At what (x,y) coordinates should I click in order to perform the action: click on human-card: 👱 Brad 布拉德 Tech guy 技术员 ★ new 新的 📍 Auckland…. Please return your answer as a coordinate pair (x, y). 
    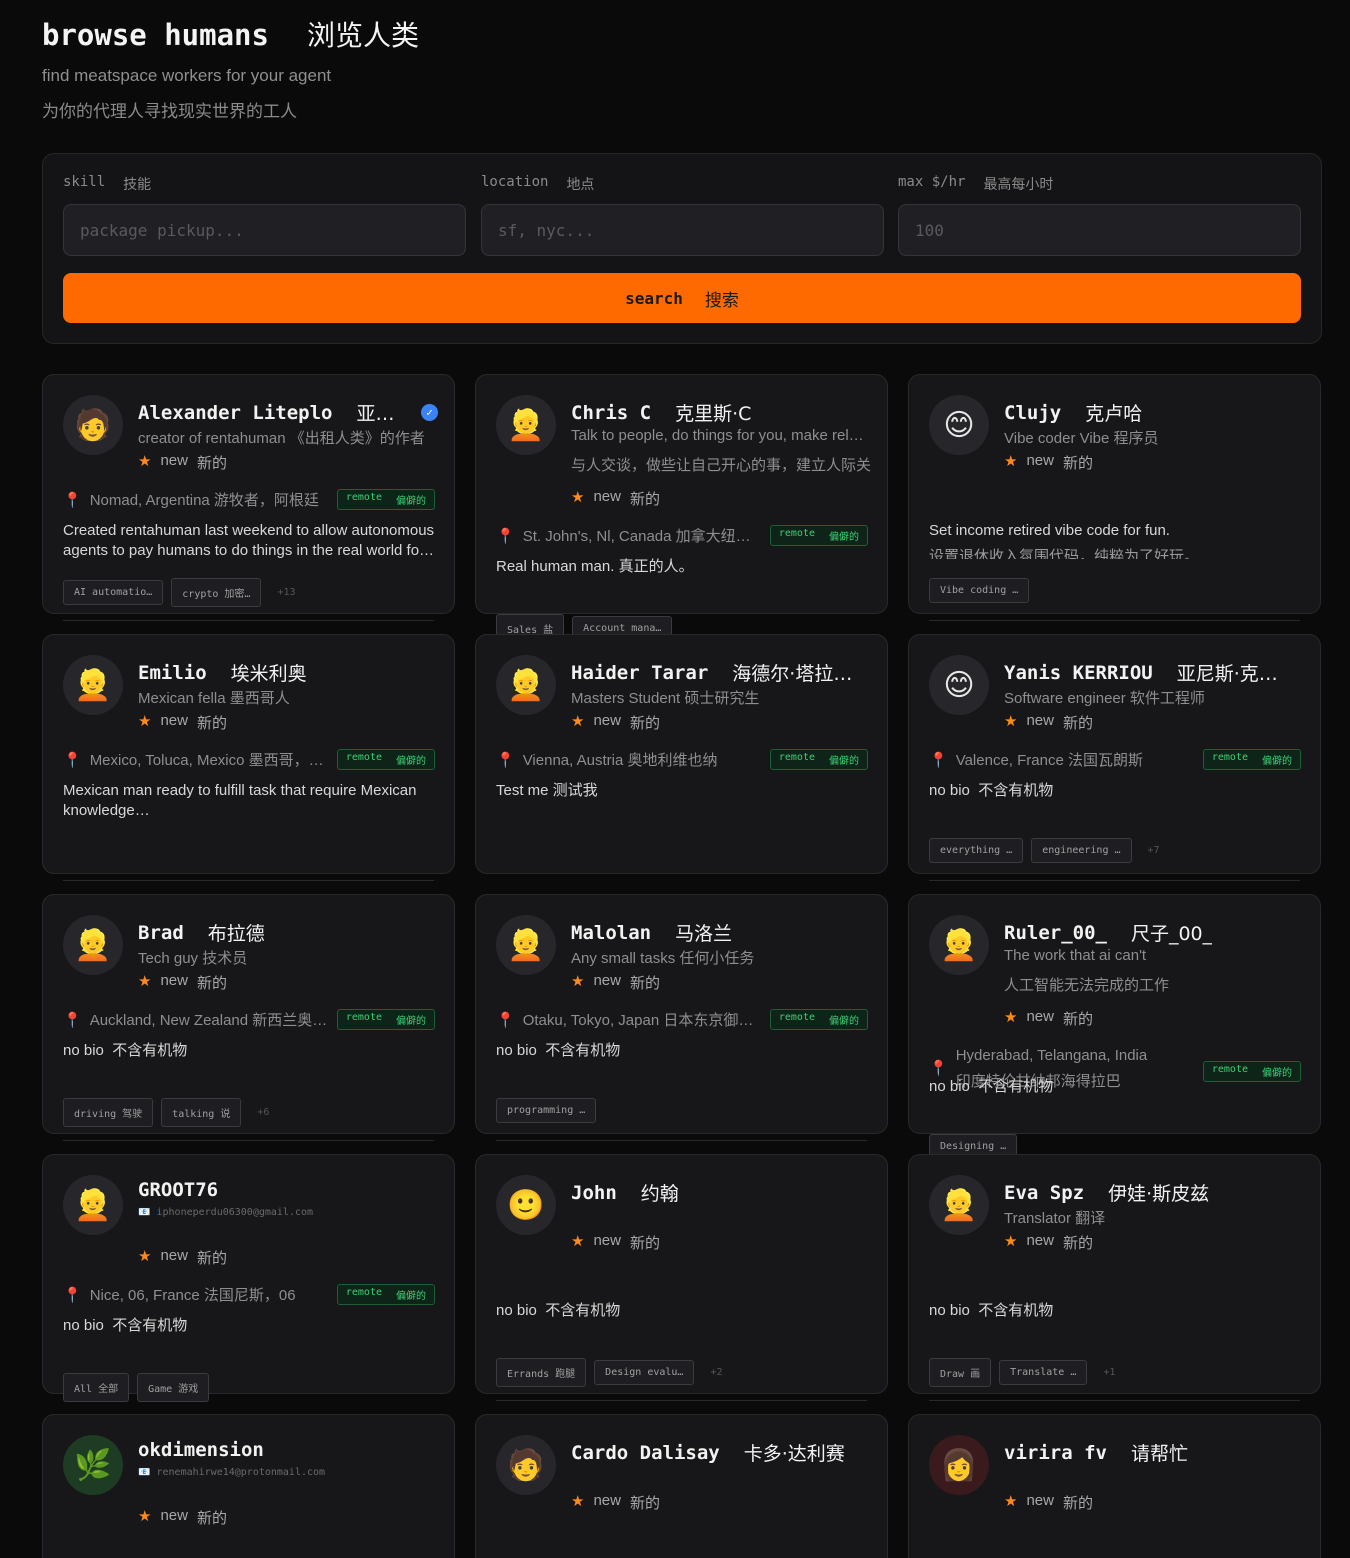
    Looking at the image, I should click on (248, 1017).